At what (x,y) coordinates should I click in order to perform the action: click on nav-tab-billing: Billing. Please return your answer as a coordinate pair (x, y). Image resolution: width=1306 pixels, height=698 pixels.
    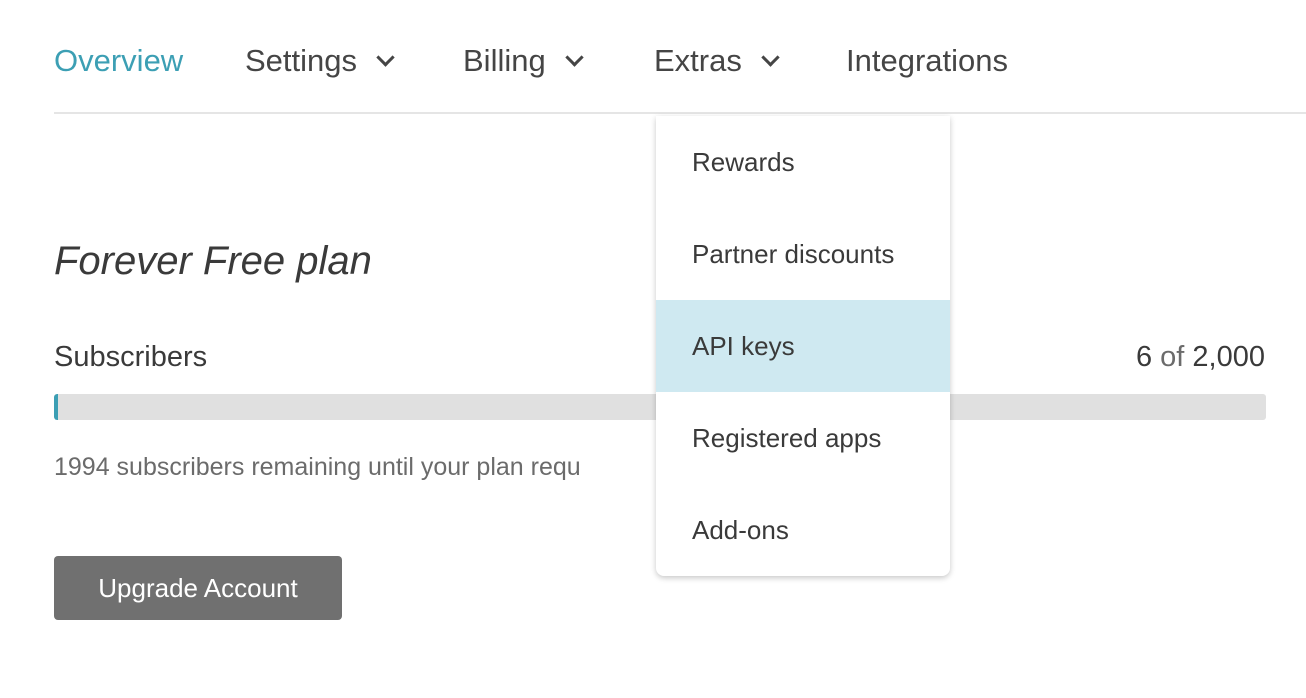
    Looking at the image, I should click on (523, 61).